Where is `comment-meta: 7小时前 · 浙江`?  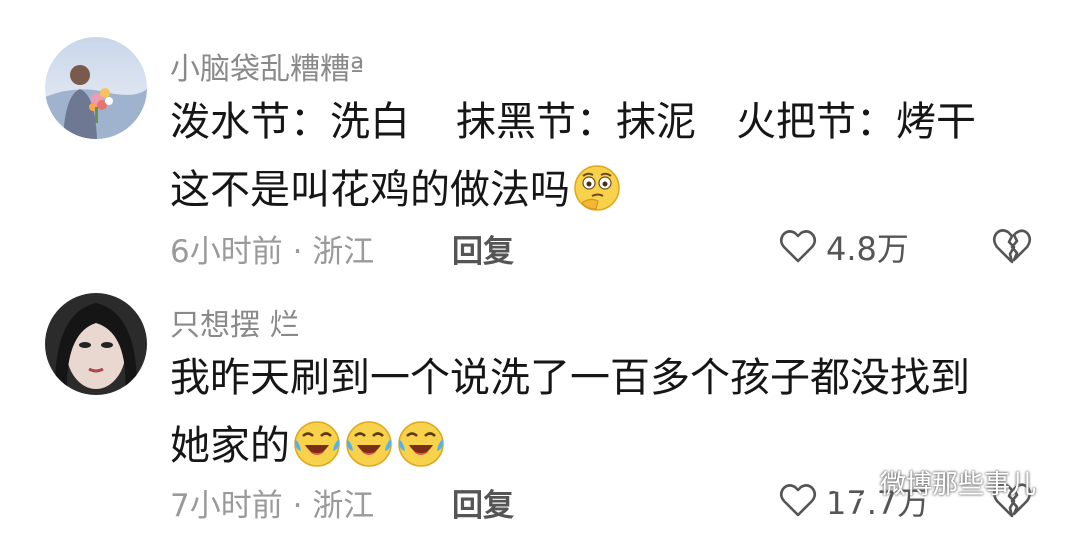 comment-meta: 7小时前 · 浙江 is located at coordinates (272, 506).